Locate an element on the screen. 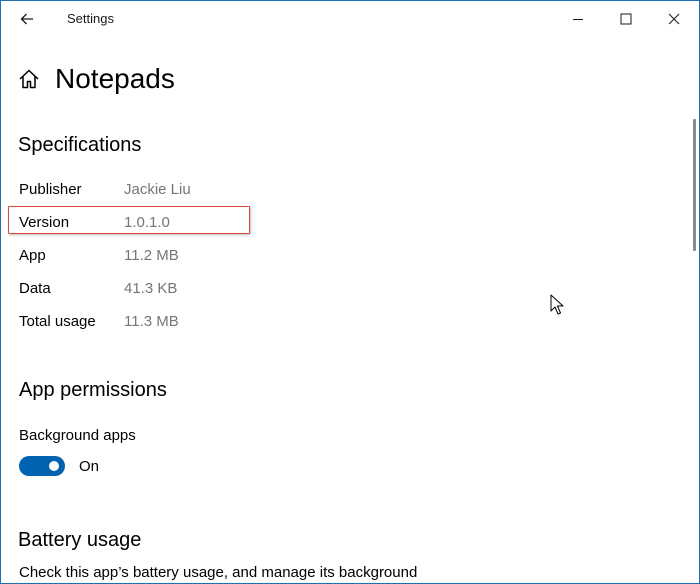 This screenshot has width=700, height=584. maximize-icon is located at coordinates (626, 19).